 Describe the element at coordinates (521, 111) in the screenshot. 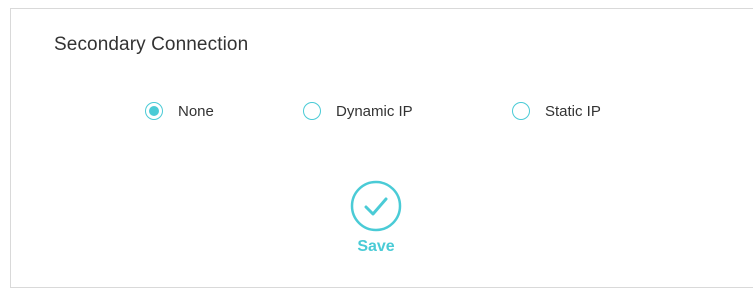

I see `radio-button-static-ip` at that location.